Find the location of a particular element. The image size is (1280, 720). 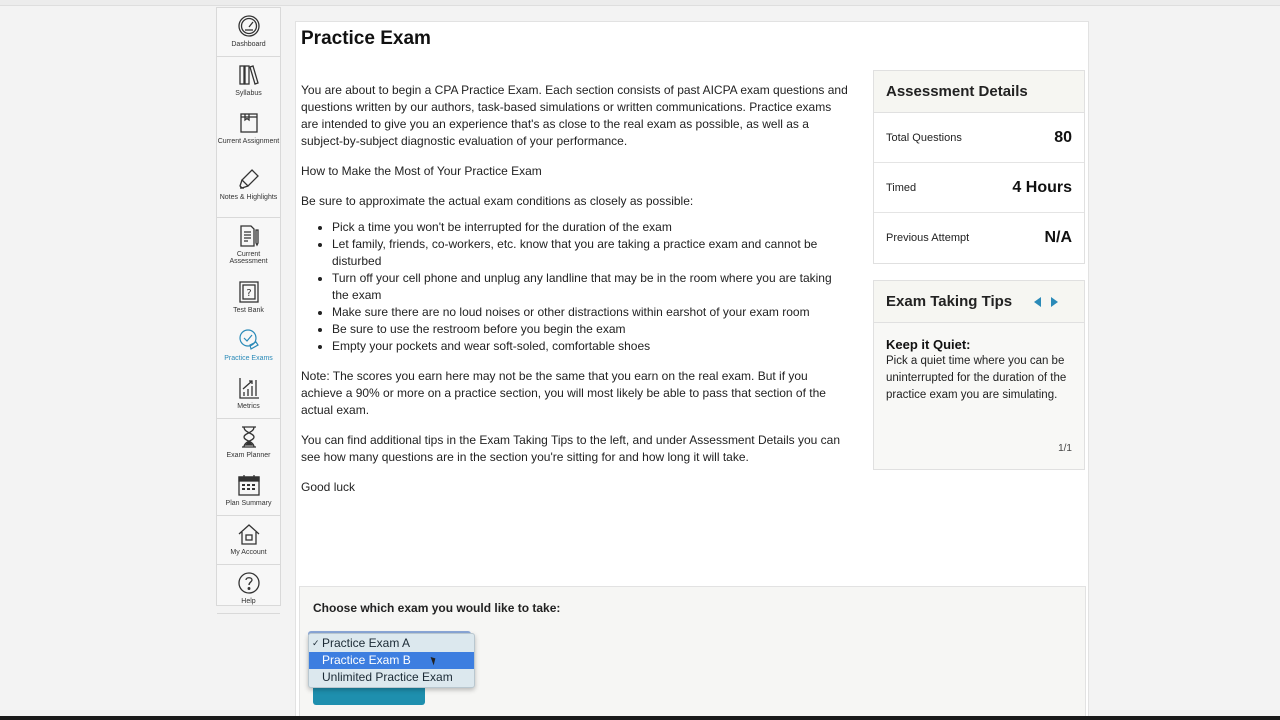

home-icon is located at coordinates (249, 534).